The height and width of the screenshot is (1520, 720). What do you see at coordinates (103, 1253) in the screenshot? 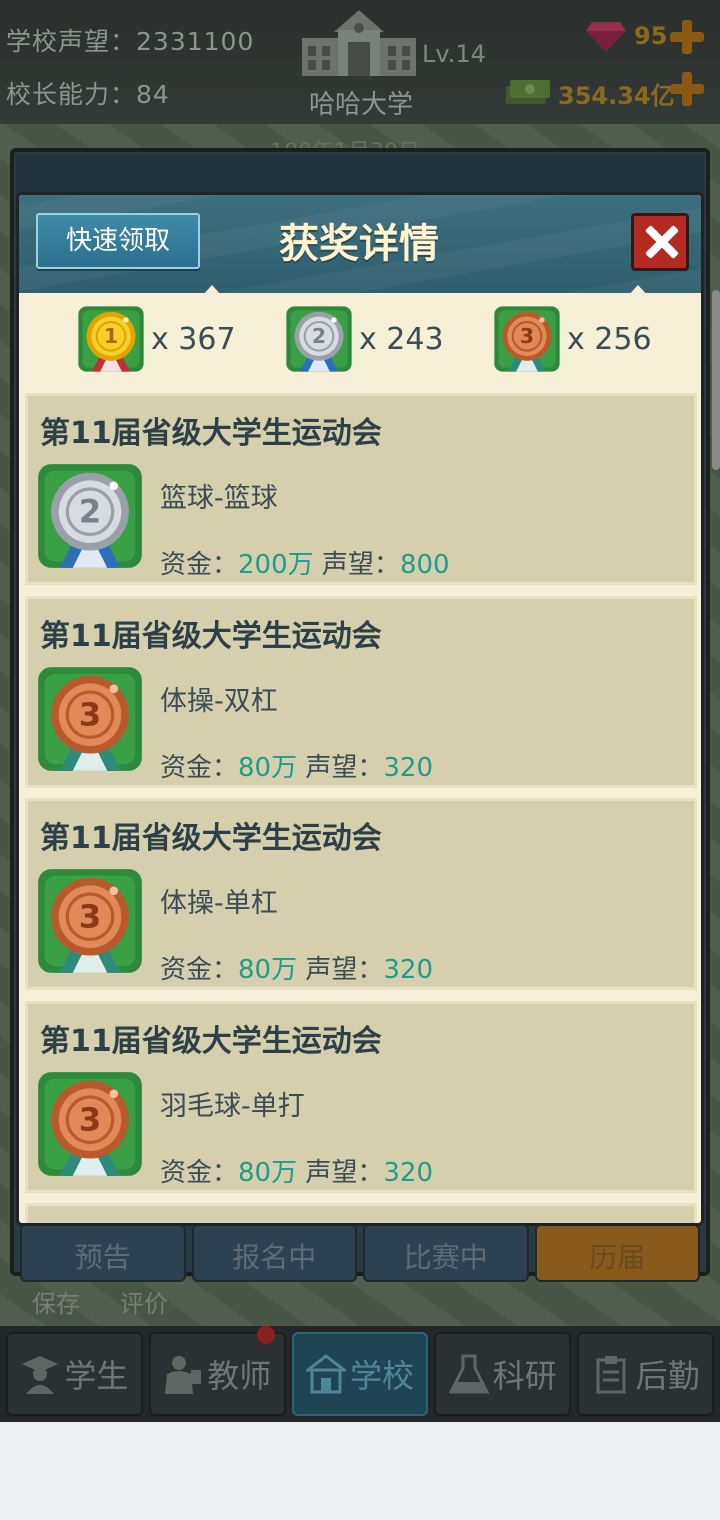
I see `tab-preview: 预告` at bounding box center [103, 1253].